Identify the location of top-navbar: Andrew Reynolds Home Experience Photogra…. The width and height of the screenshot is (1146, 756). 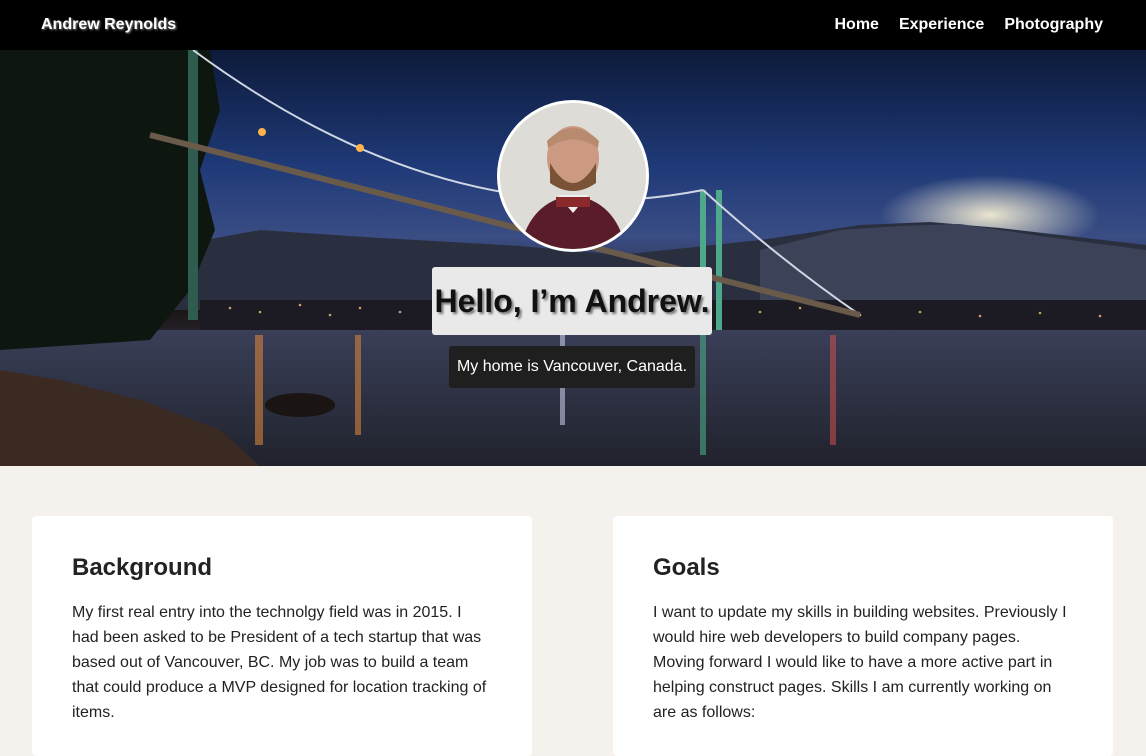
(573, 25).